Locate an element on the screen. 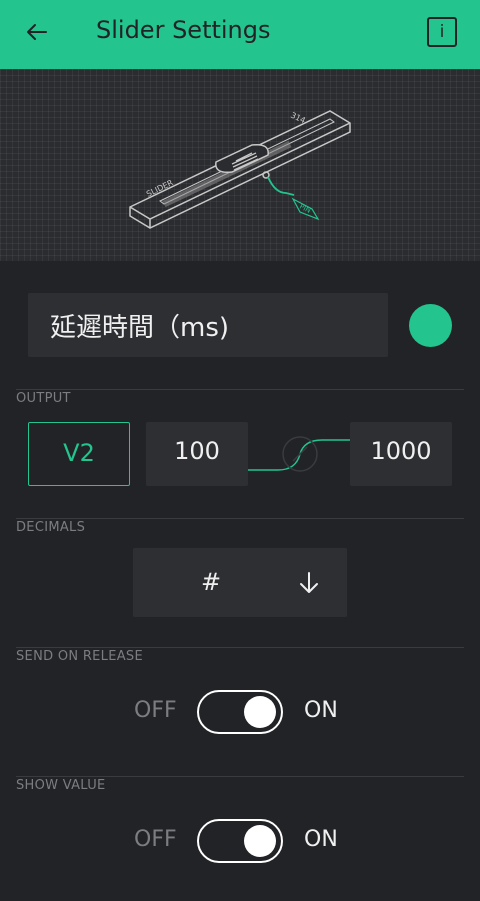  send-on-release-toggle-row: OFF ON is located at coordinates (240, 712).